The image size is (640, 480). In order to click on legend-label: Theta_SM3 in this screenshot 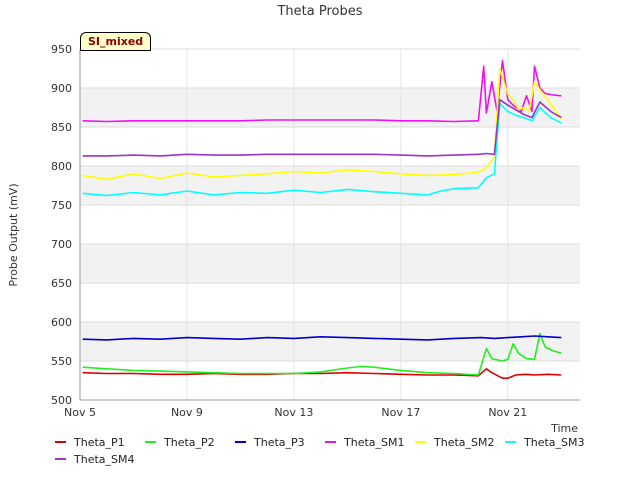, I will do `click(554, 442)`.